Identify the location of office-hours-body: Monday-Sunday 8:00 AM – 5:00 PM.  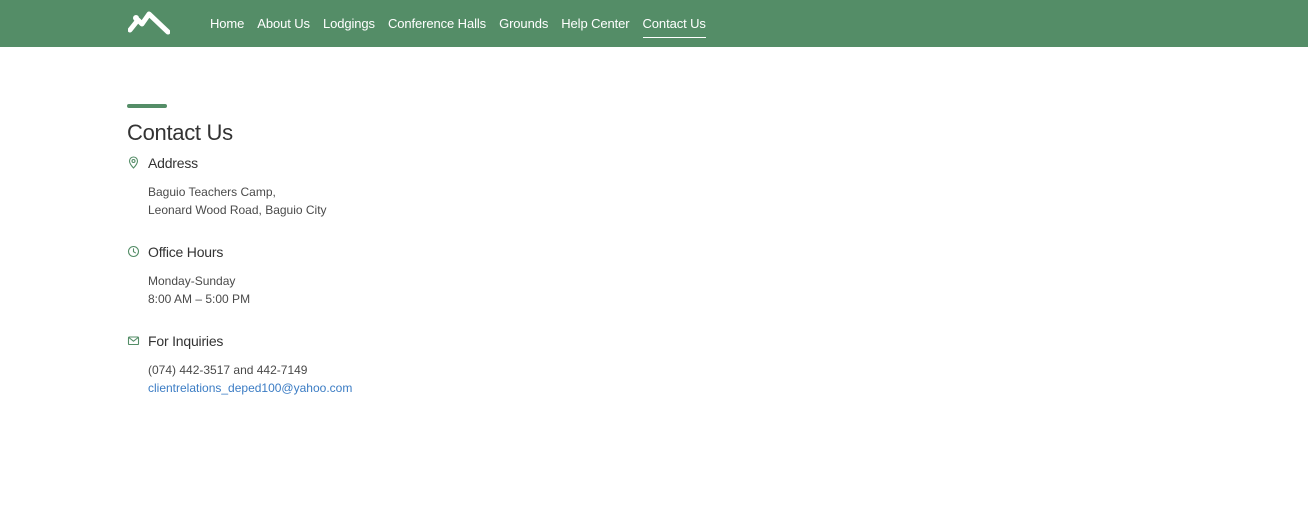
(387, 290).